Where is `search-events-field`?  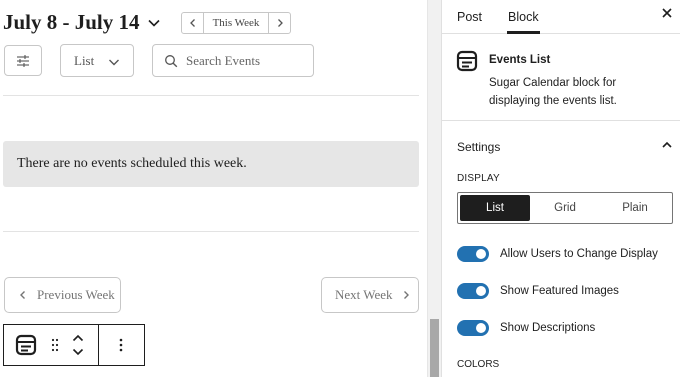 search-events-field is located at coordinates (233, 60).